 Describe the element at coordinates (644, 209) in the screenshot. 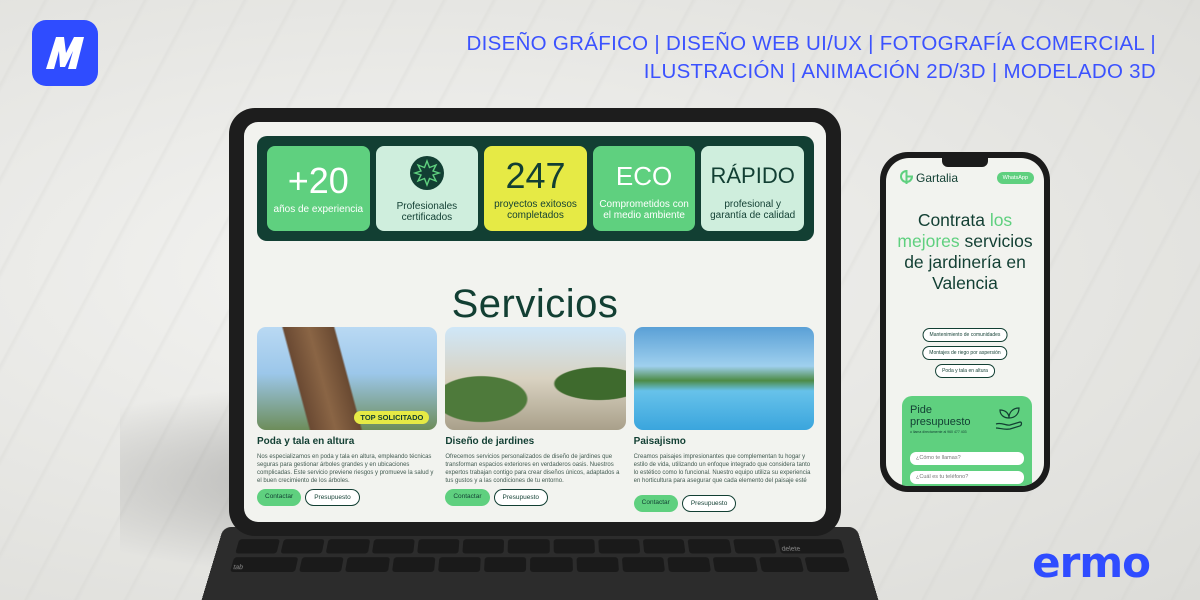

I see `stat-label: Comprometidos con el medio ambiente` at that location.